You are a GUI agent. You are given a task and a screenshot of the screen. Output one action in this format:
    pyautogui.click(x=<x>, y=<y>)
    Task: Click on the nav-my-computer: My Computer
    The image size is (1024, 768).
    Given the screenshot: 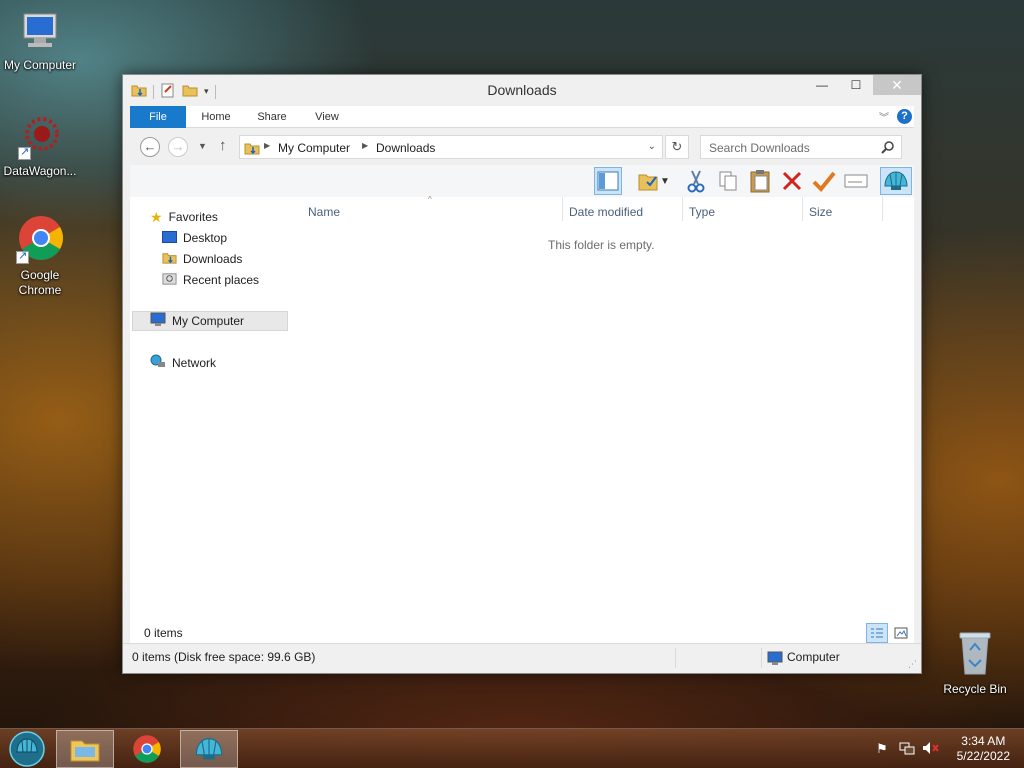 What is the action you would take?
    pyautogui.click(x=210, y=321)
    